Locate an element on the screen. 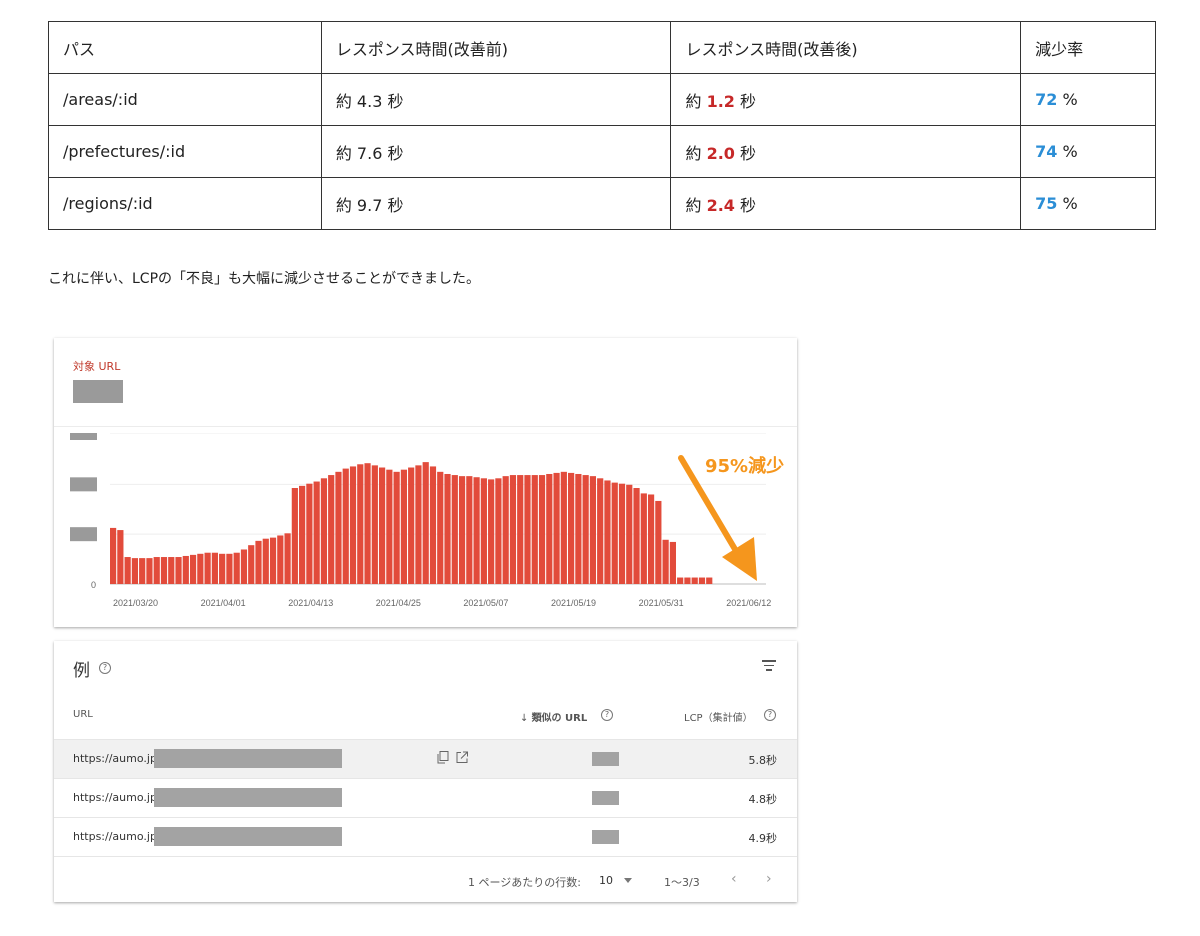  table-row: https://aumo.jp/ 4.8秒 is located at coordinates (425, 797).